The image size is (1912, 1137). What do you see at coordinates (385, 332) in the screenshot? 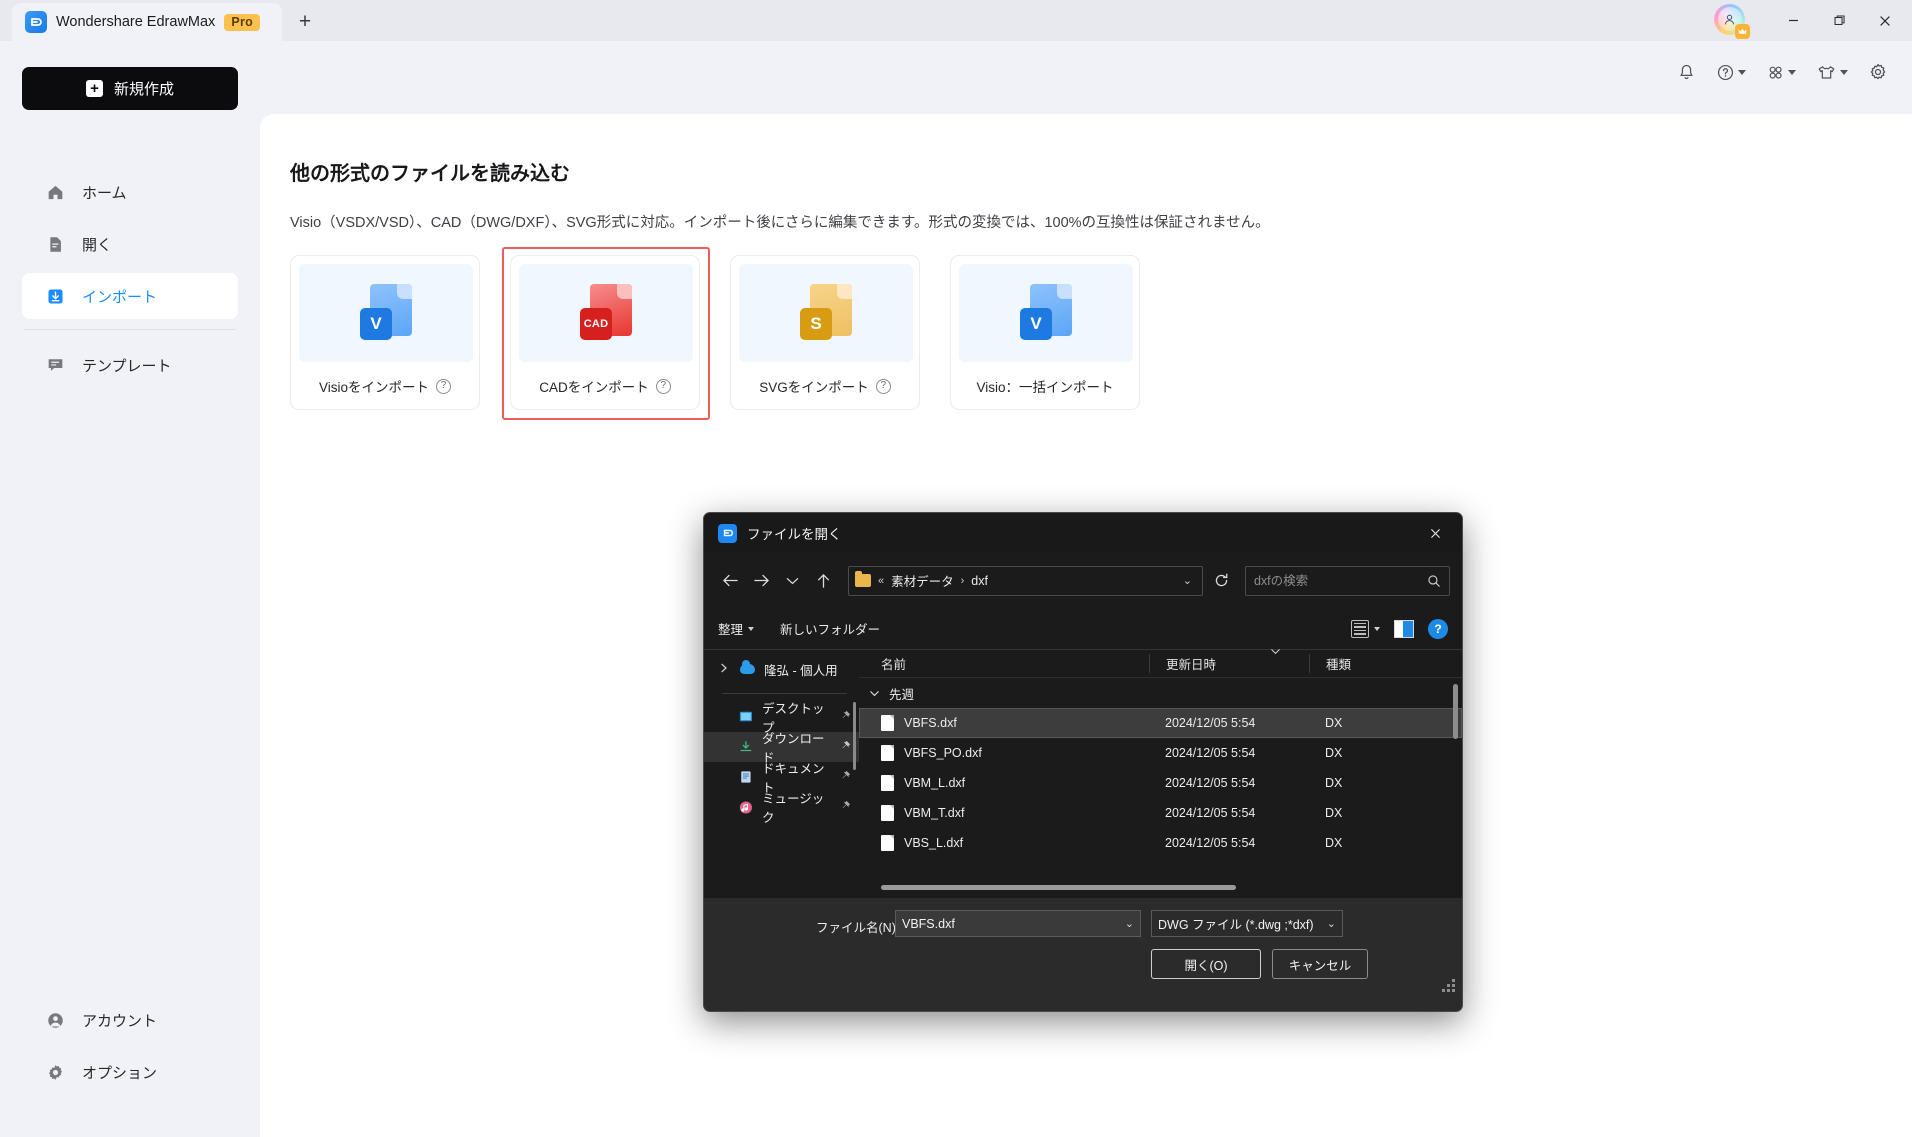
I see `import-card-visio: V Visioをインポート ?` at bounding box center [385, 332].